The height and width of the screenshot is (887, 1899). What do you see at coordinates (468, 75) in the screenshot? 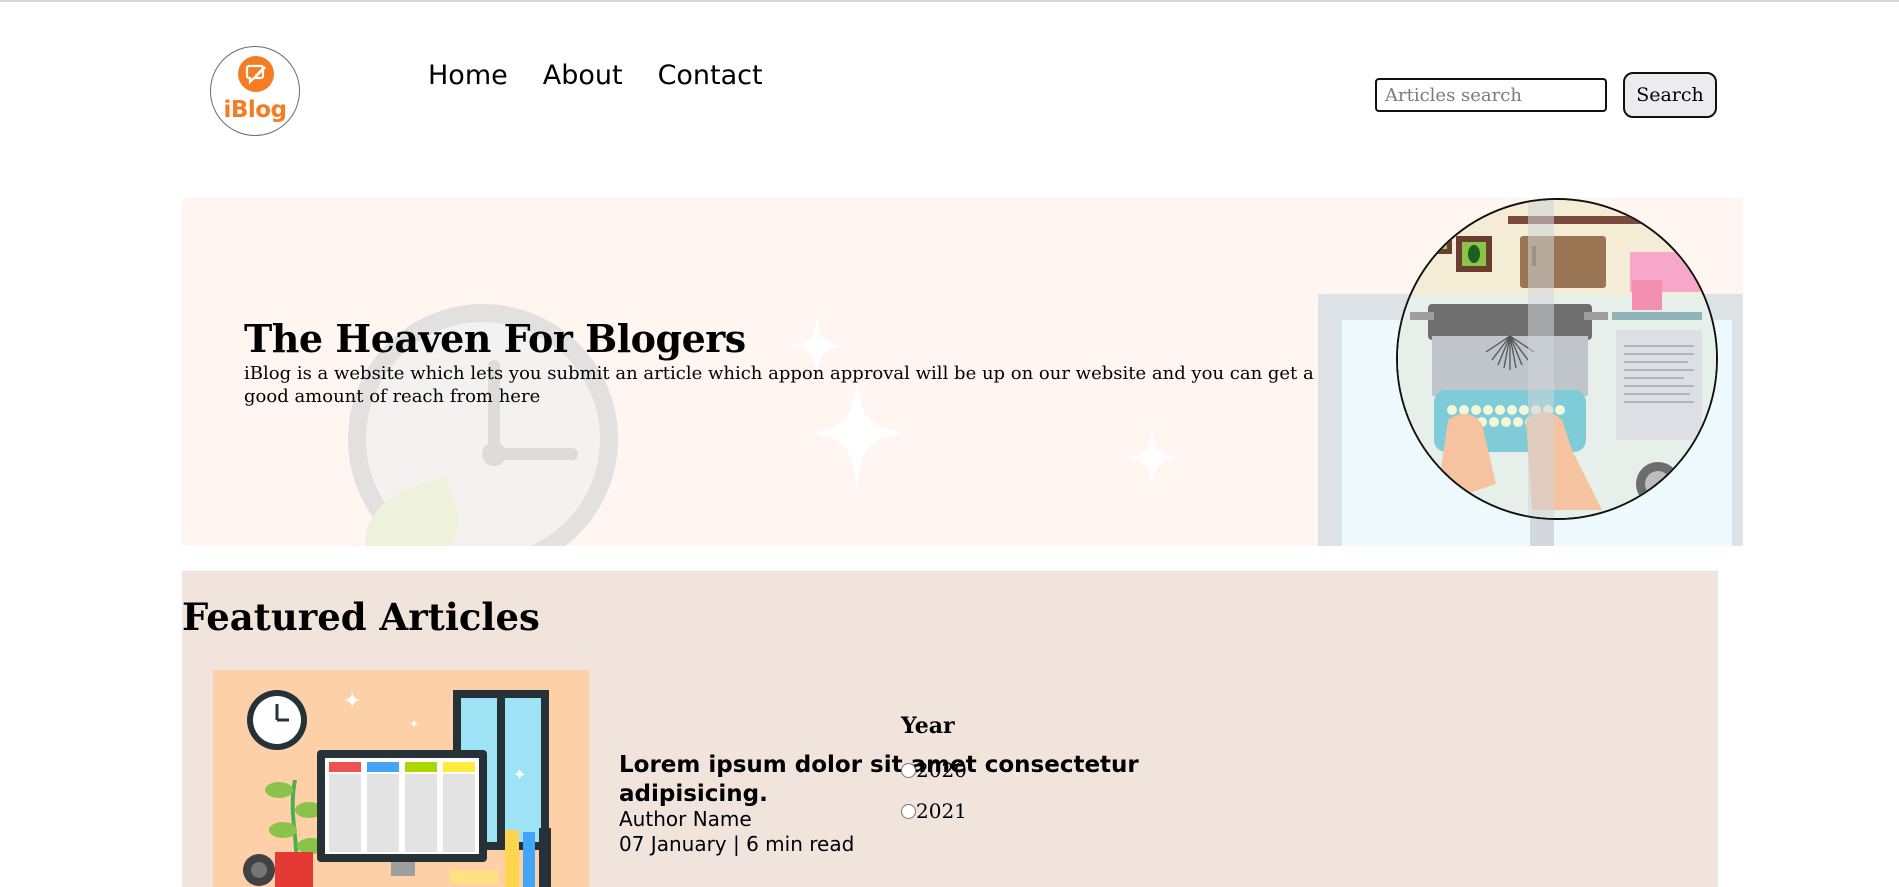
I see `nav-home: Home` at bounding box center [468, 75].